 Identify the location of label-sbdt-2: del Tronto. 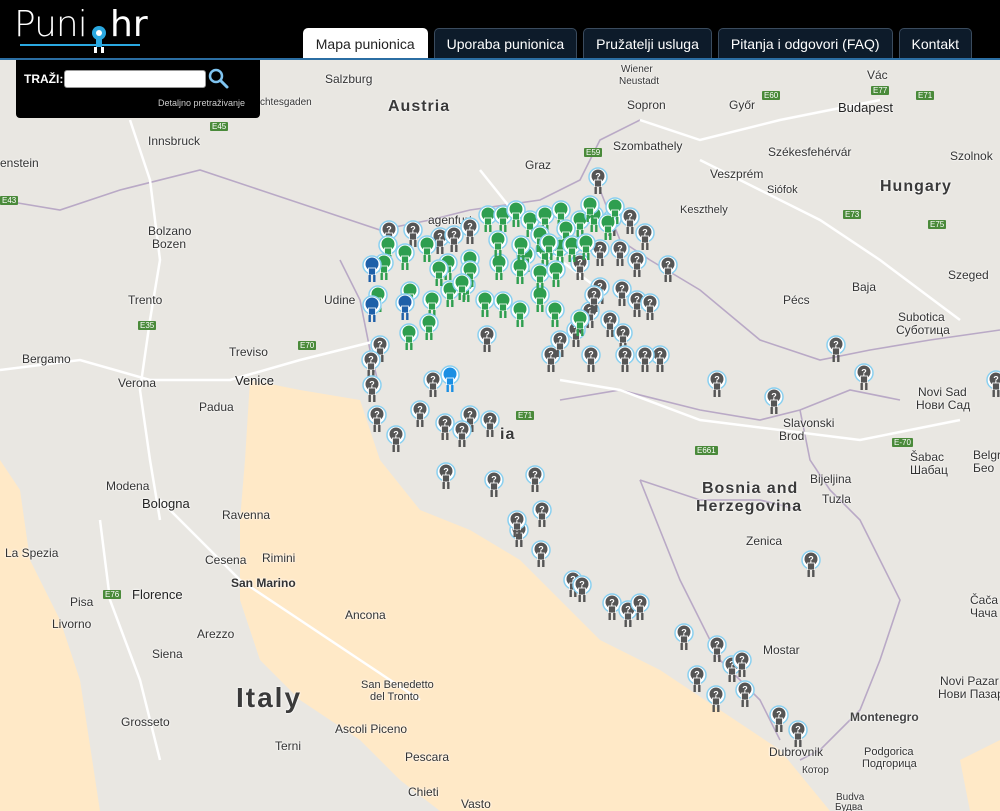
(394, 697).